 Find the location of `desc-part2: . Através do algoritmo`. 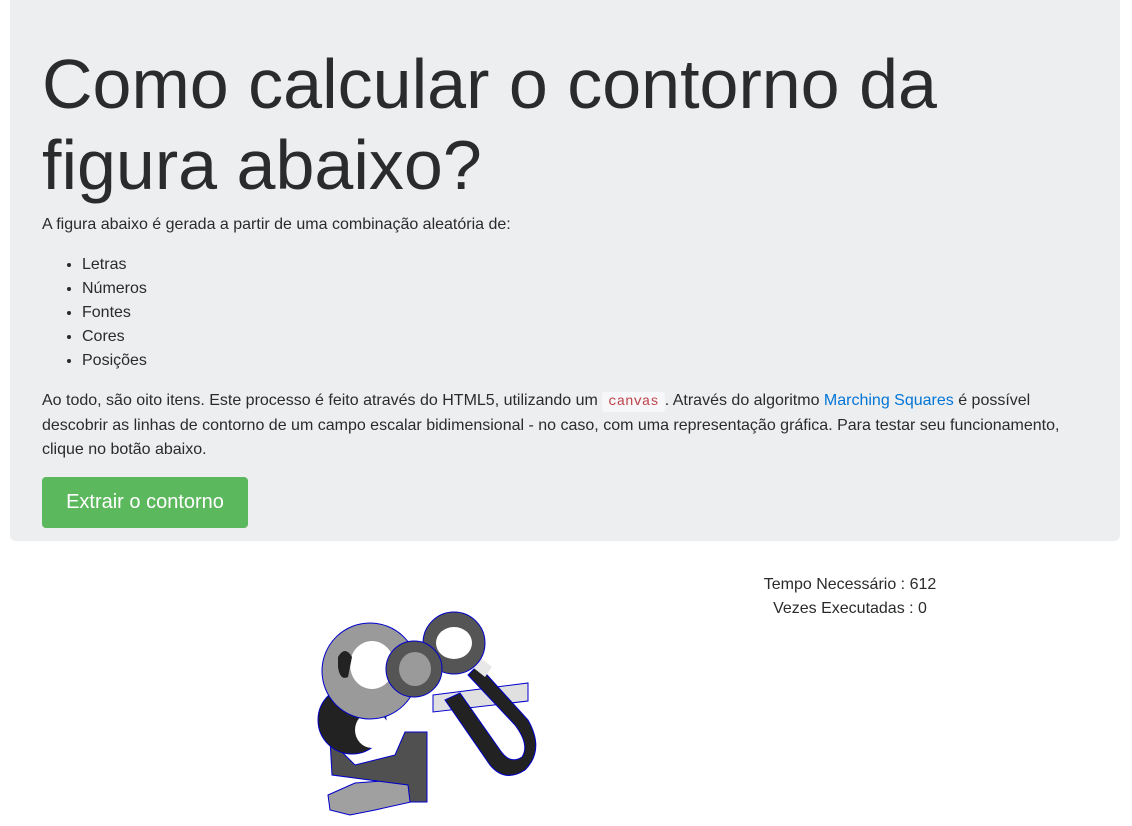

desc-part2: . Através do algoritmo is located at coordinates (744, 400).